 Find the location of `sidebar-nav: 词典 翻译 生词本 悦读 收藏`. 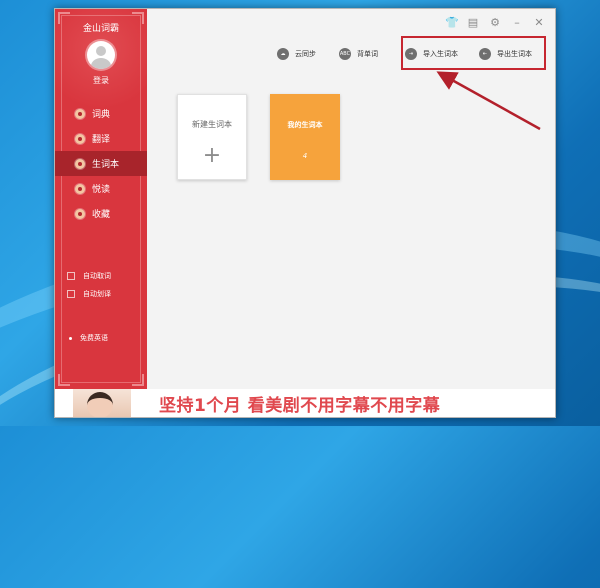

sidebar-nav: 词典 翻译 生词本 悦读 收藏 is located at coordinates (101, 163).